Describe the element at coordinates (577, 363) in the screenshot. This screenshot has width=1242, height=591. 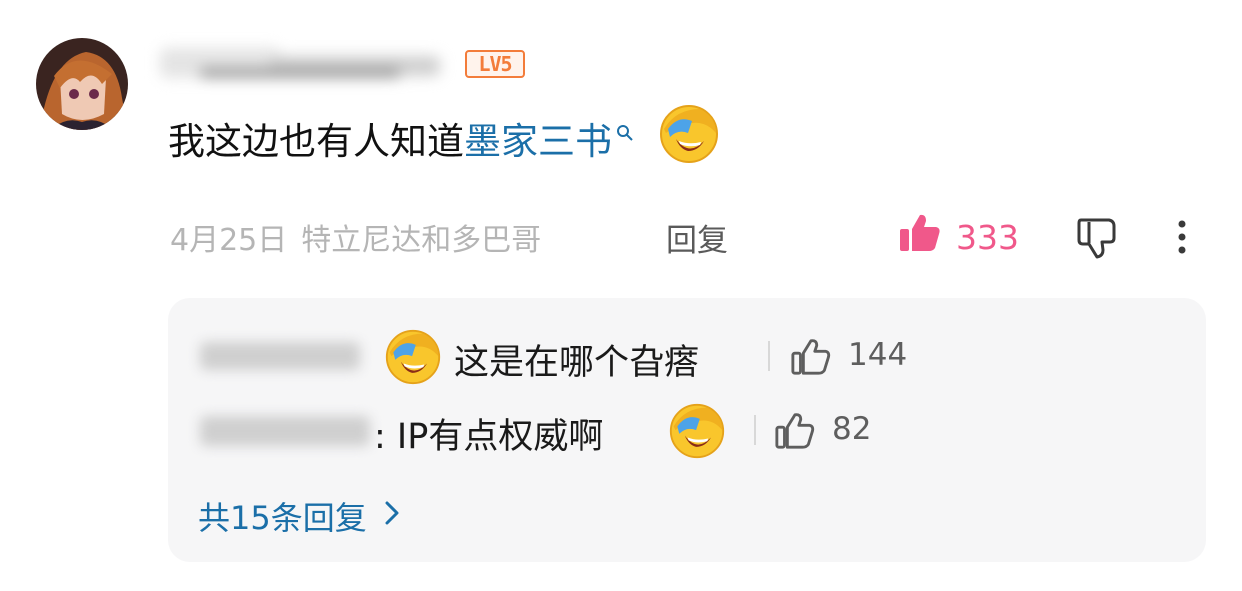
I see `reply-text: 这是在哪个旮瘩` at that location.